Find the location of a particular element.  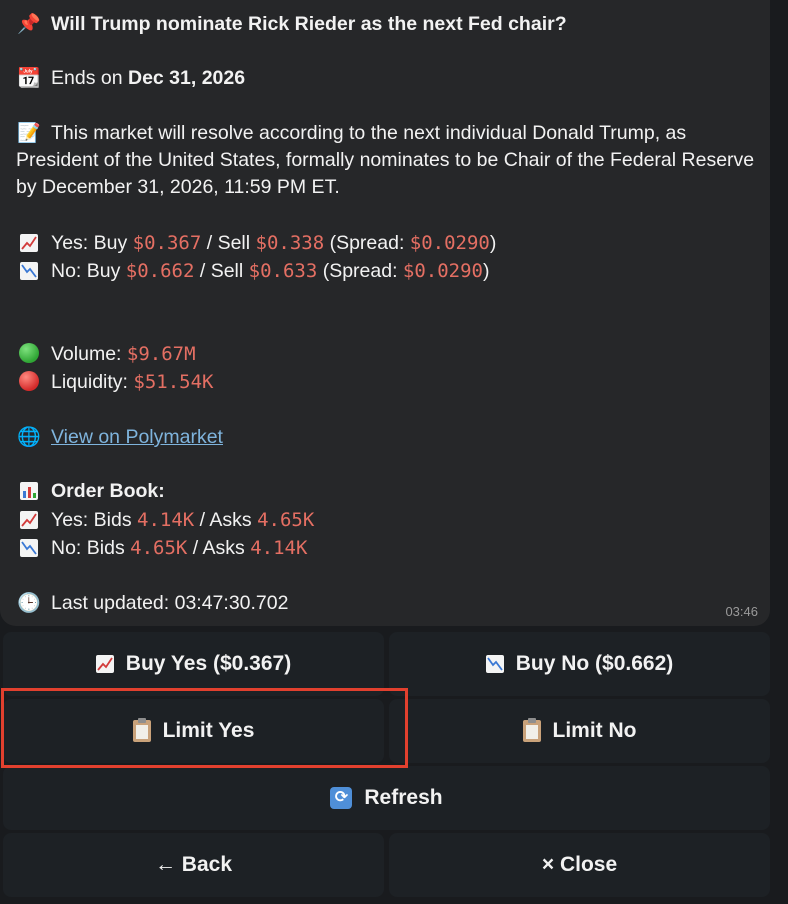

end-date-line: 📆 Ends on Dec 31, 2026 is located at coordinates (130, 78).